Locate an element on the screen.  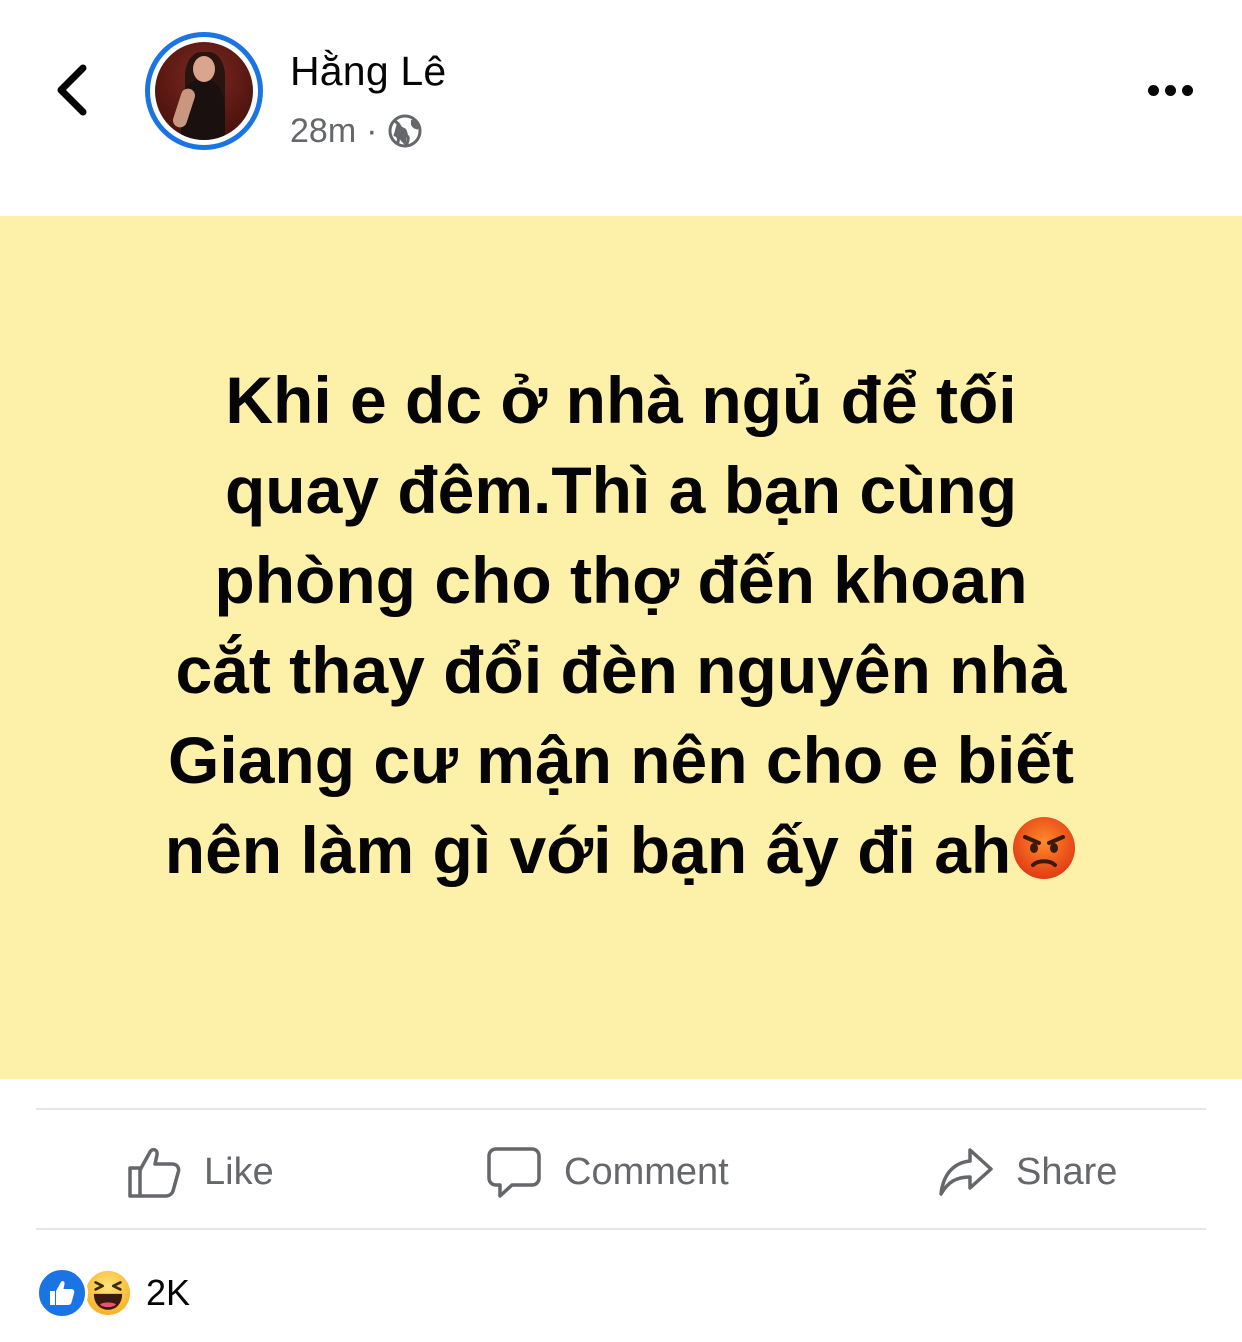
post-text-line: Khi e dc ở nhà ngủ để tối is located at coordinates (621, 399).